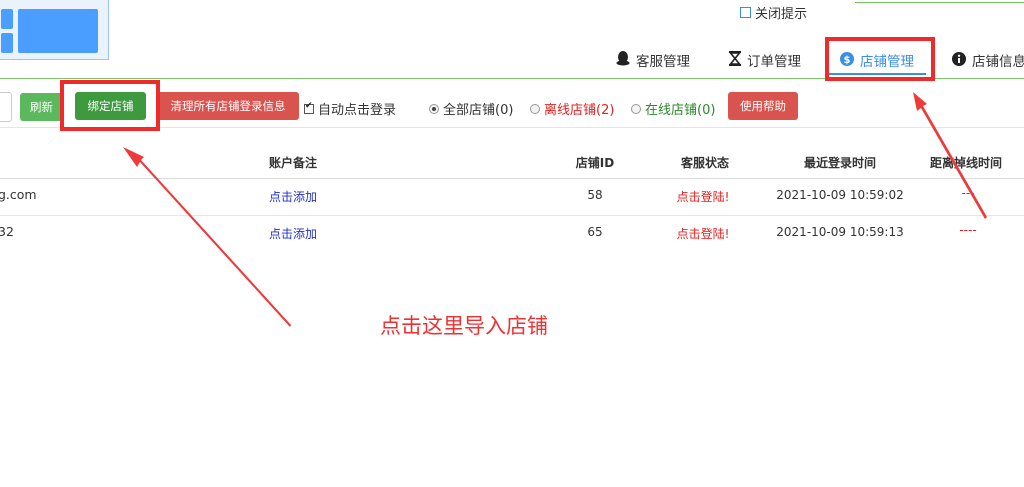 This screenshot has width=1024, height=487. What do you see at coordinates (228, 106) in the screenshot?
I see `clear-login-info-button: 清理所有店铺登录信息` at bounding box center [228, 106].